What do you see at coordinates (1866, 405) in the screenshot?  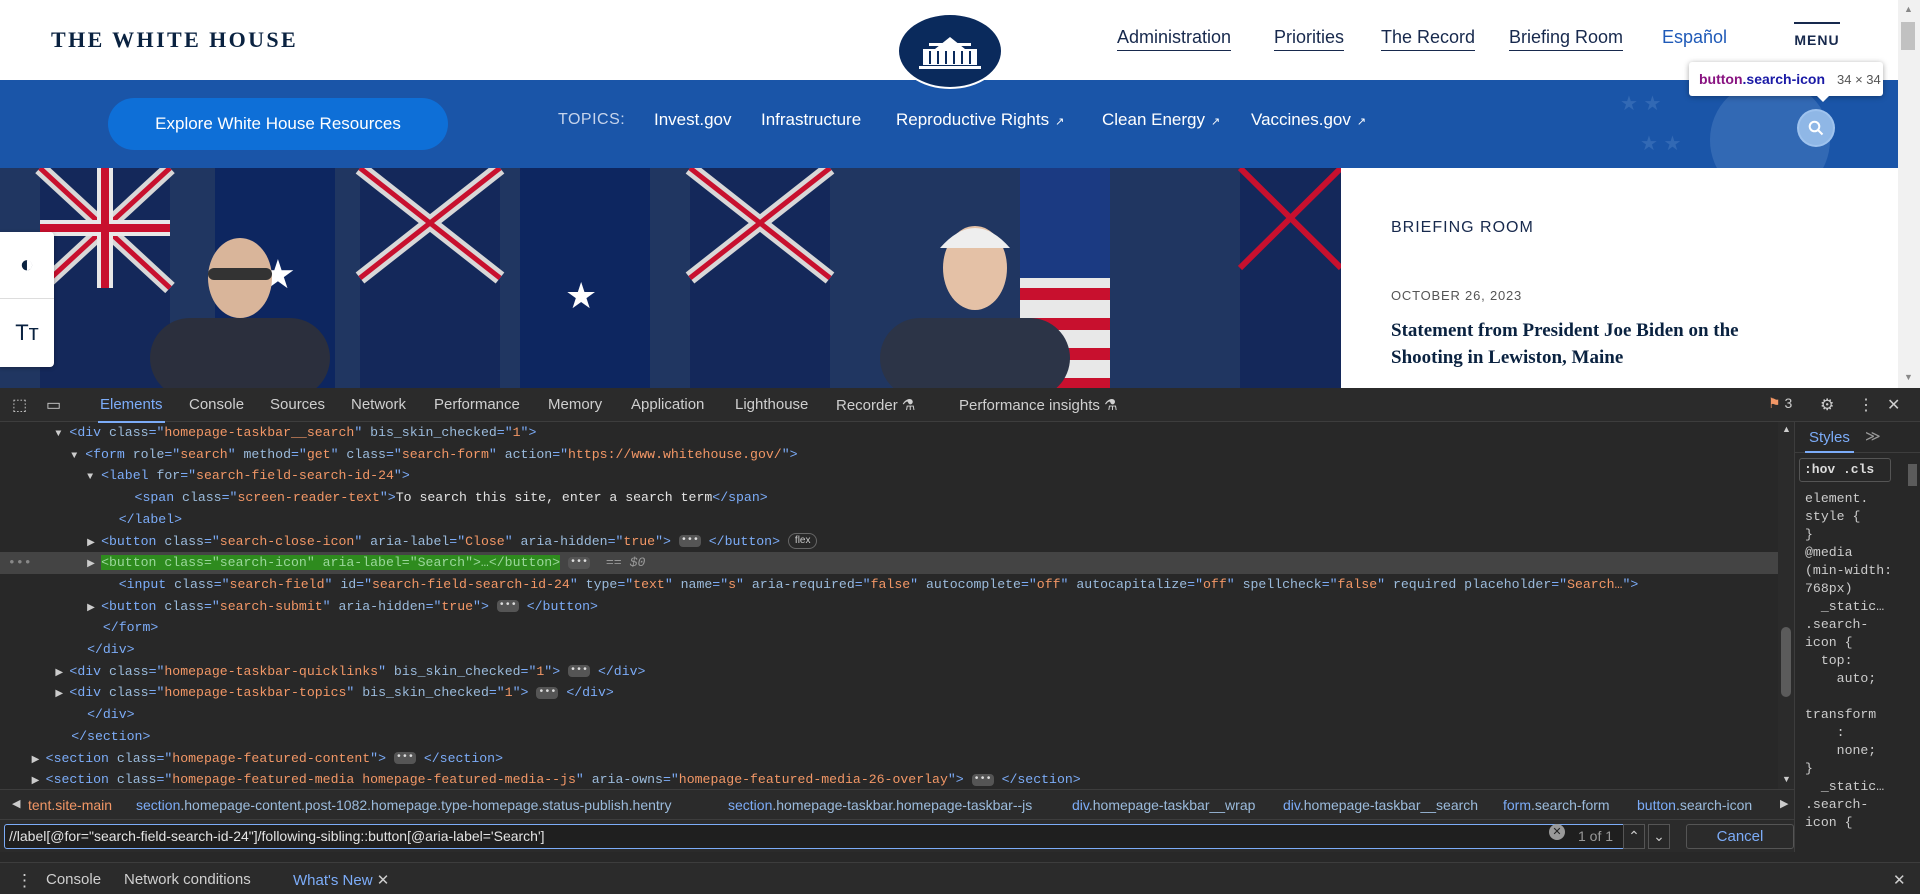 I see `more-options-icon: ⋮` at bounding box center [1866, 405].